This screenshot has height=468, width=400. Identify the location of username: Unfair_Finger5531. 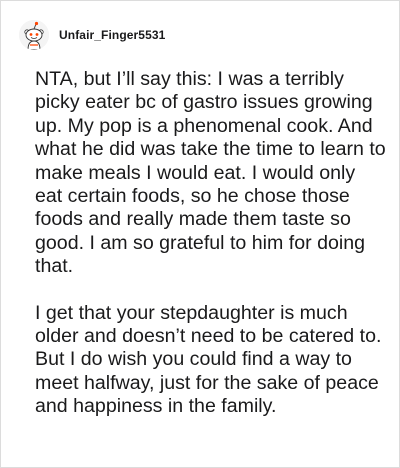
(112, 35).